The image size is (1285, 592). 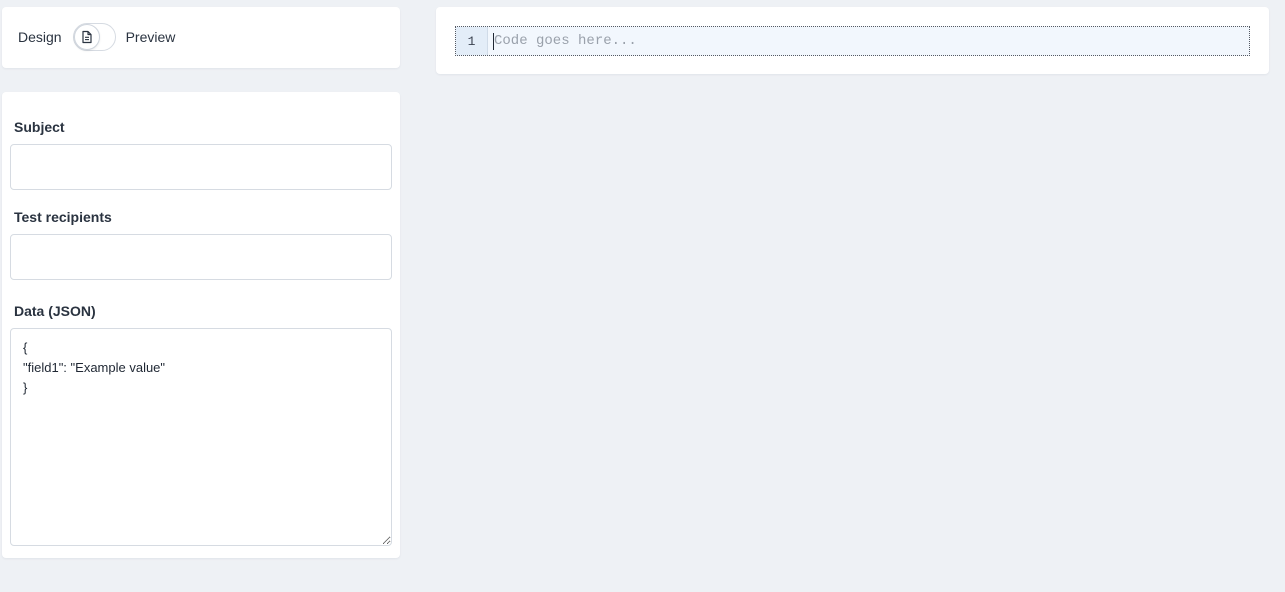 I want to click on line-number-gutter: 1, so click(x=472, y=41).